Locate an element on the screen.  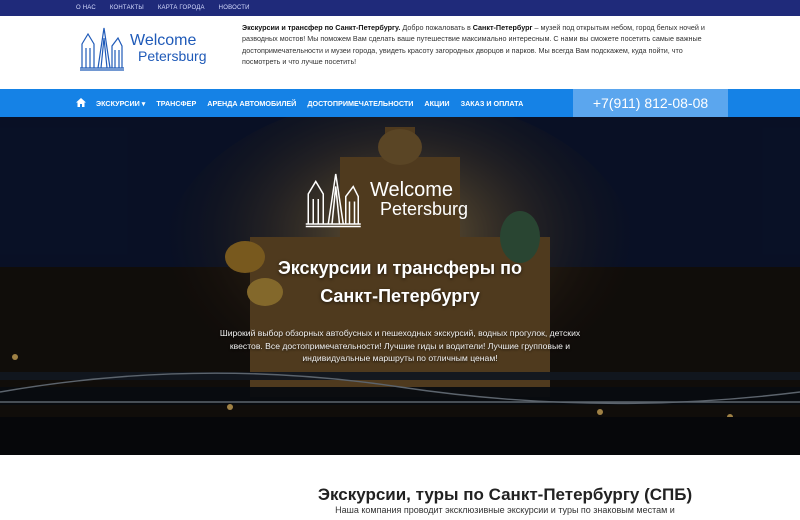
nav-item-car-rental: АРЕНДА АВТОМОБИЛЕЙ is located at coordinates (251, 103).